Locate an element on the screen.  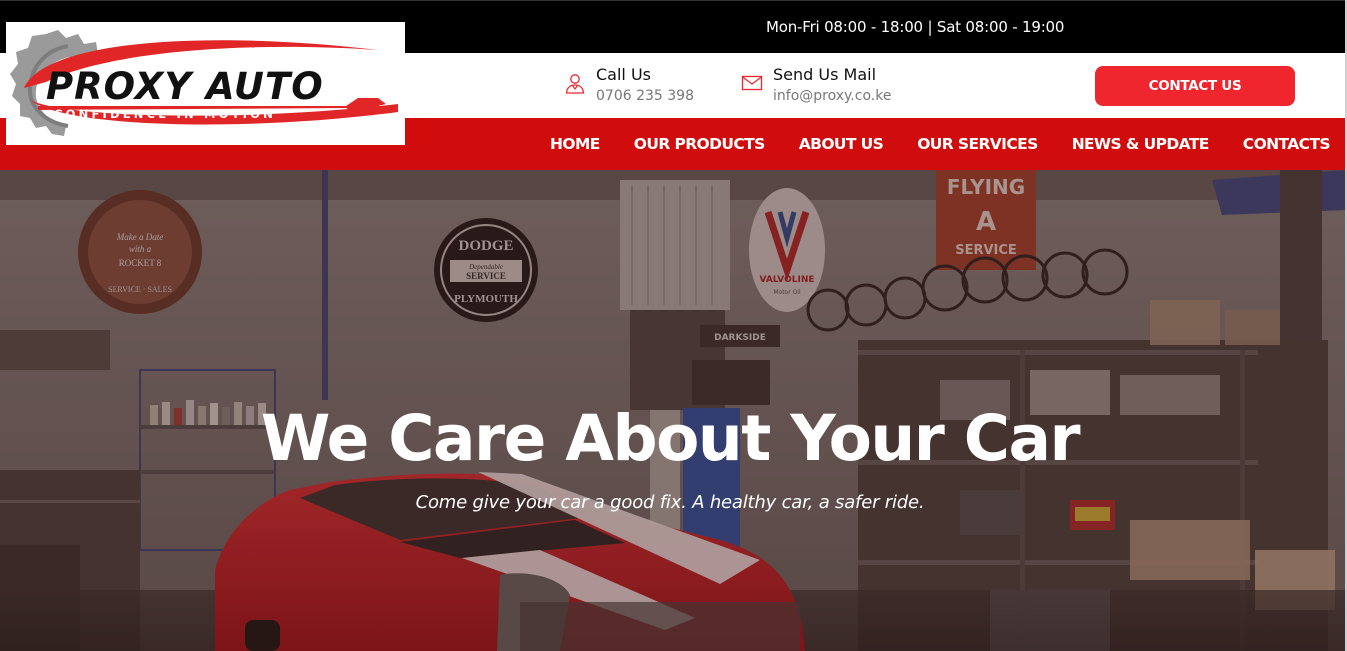
send-mail-block: Send Us Mail info@proxy.co.ke is located at coordinates (815, 85).